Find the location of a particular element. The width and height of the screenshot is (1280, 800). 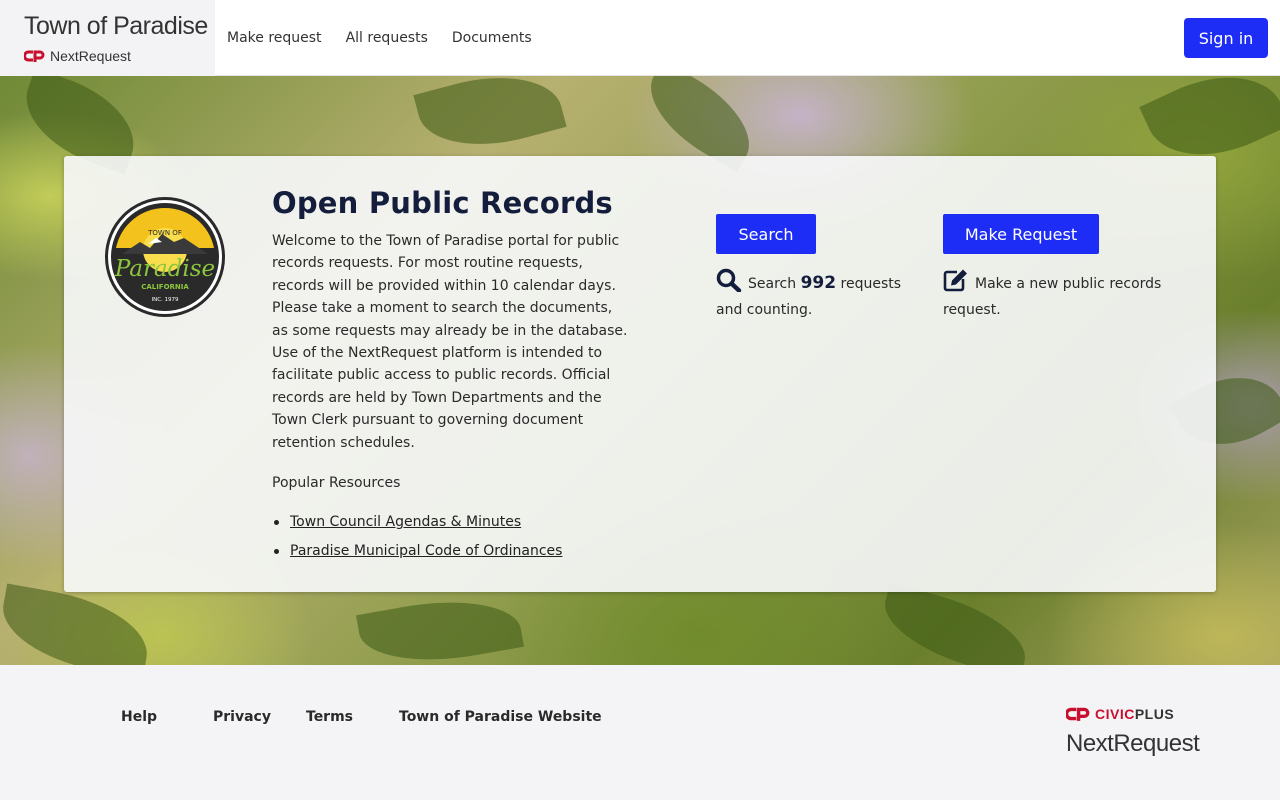

seal-inc-text: INC. 1979 is located at coordinates (165, 300).